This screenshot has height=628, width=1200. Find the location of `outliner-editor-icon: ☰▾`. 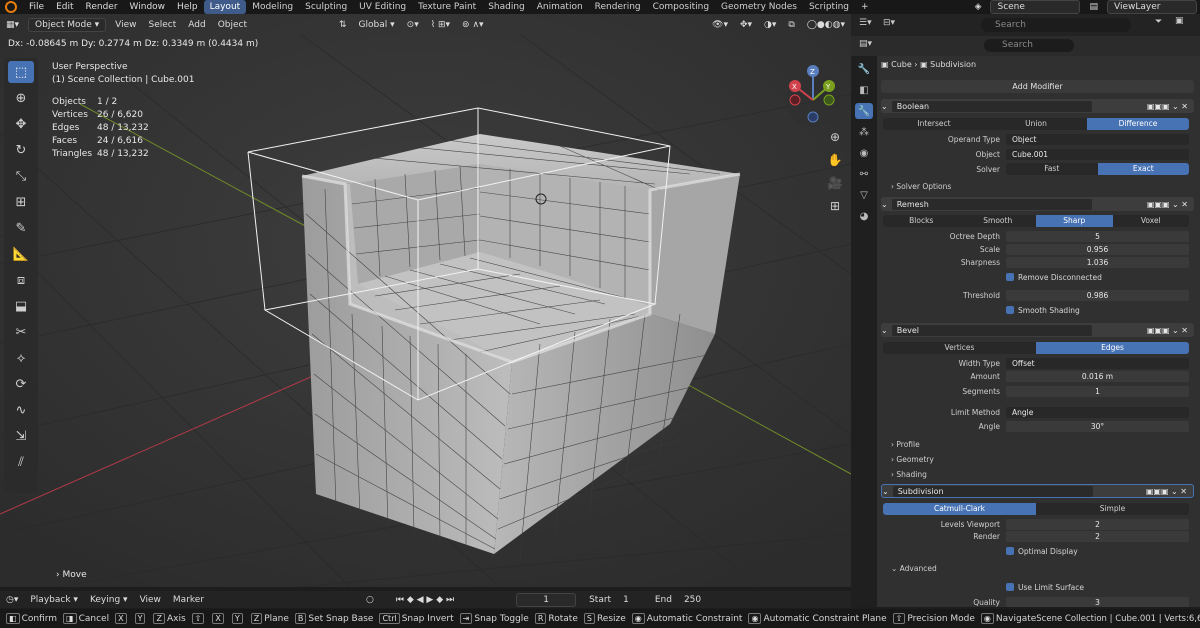

outliner-editor-icon: ☰▾ is located at coordinates (865, 23).